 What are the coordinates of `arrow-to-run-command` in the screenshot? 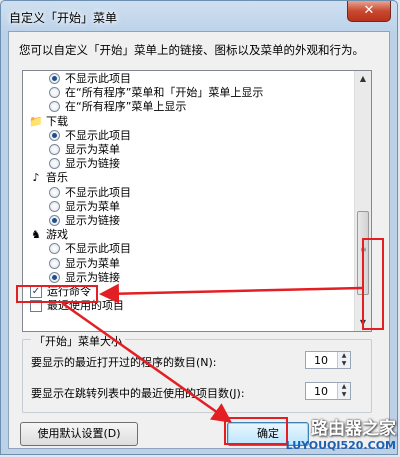 It's located at (231, 293).